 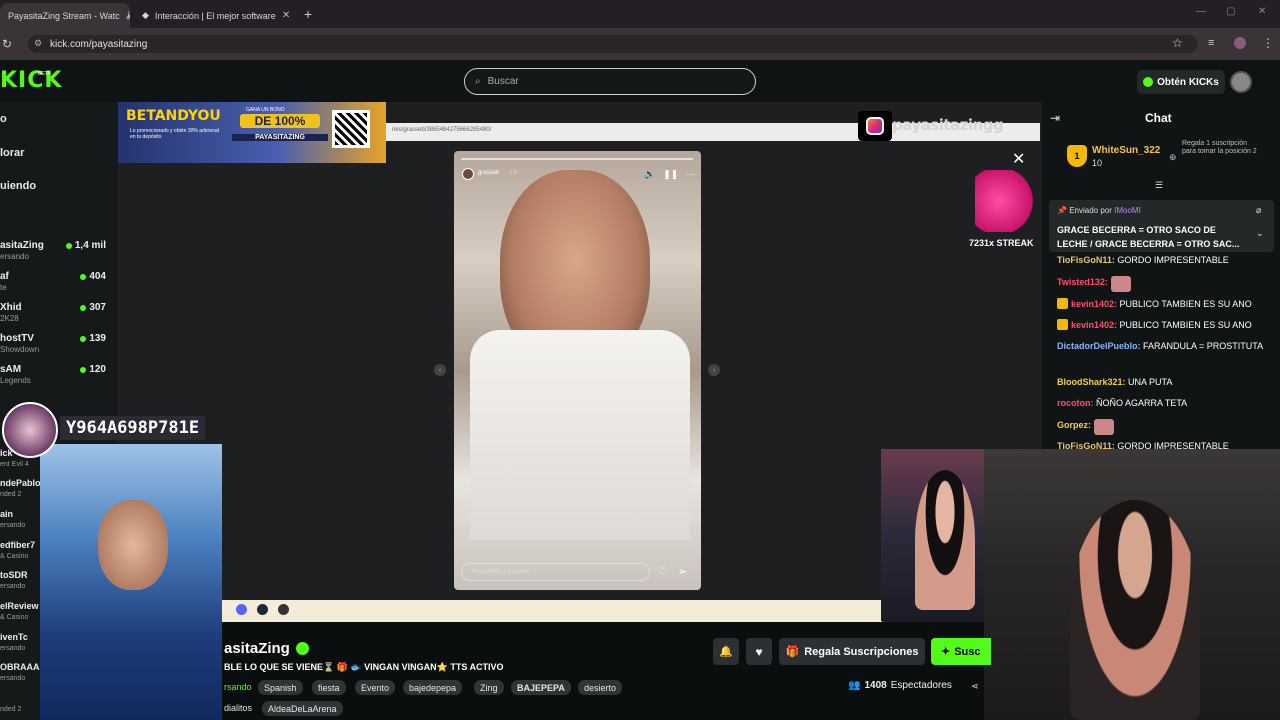 What do you see at coordinates (478, 81) in the screenshot?
I see `search-icon: ⌕` at bounding box center [478, 81].